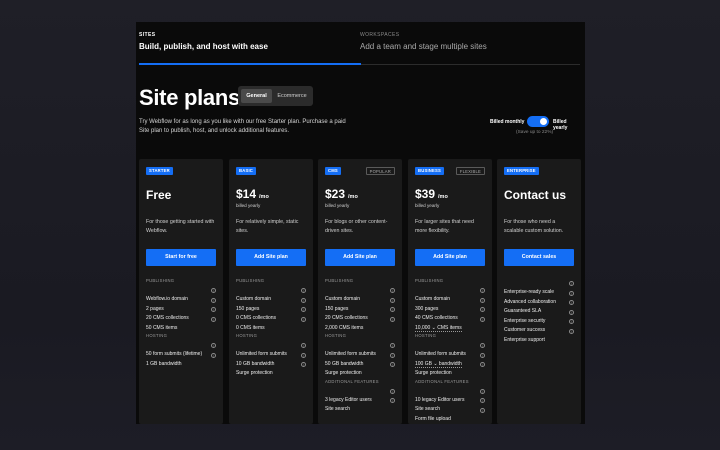 The width and height of the screenshot is (720, 450). What do you see at coordinates (450, 395) in the screenshot?
I see `feature-row: 10 legacy Editor users i` at bounding box center [450, 395].